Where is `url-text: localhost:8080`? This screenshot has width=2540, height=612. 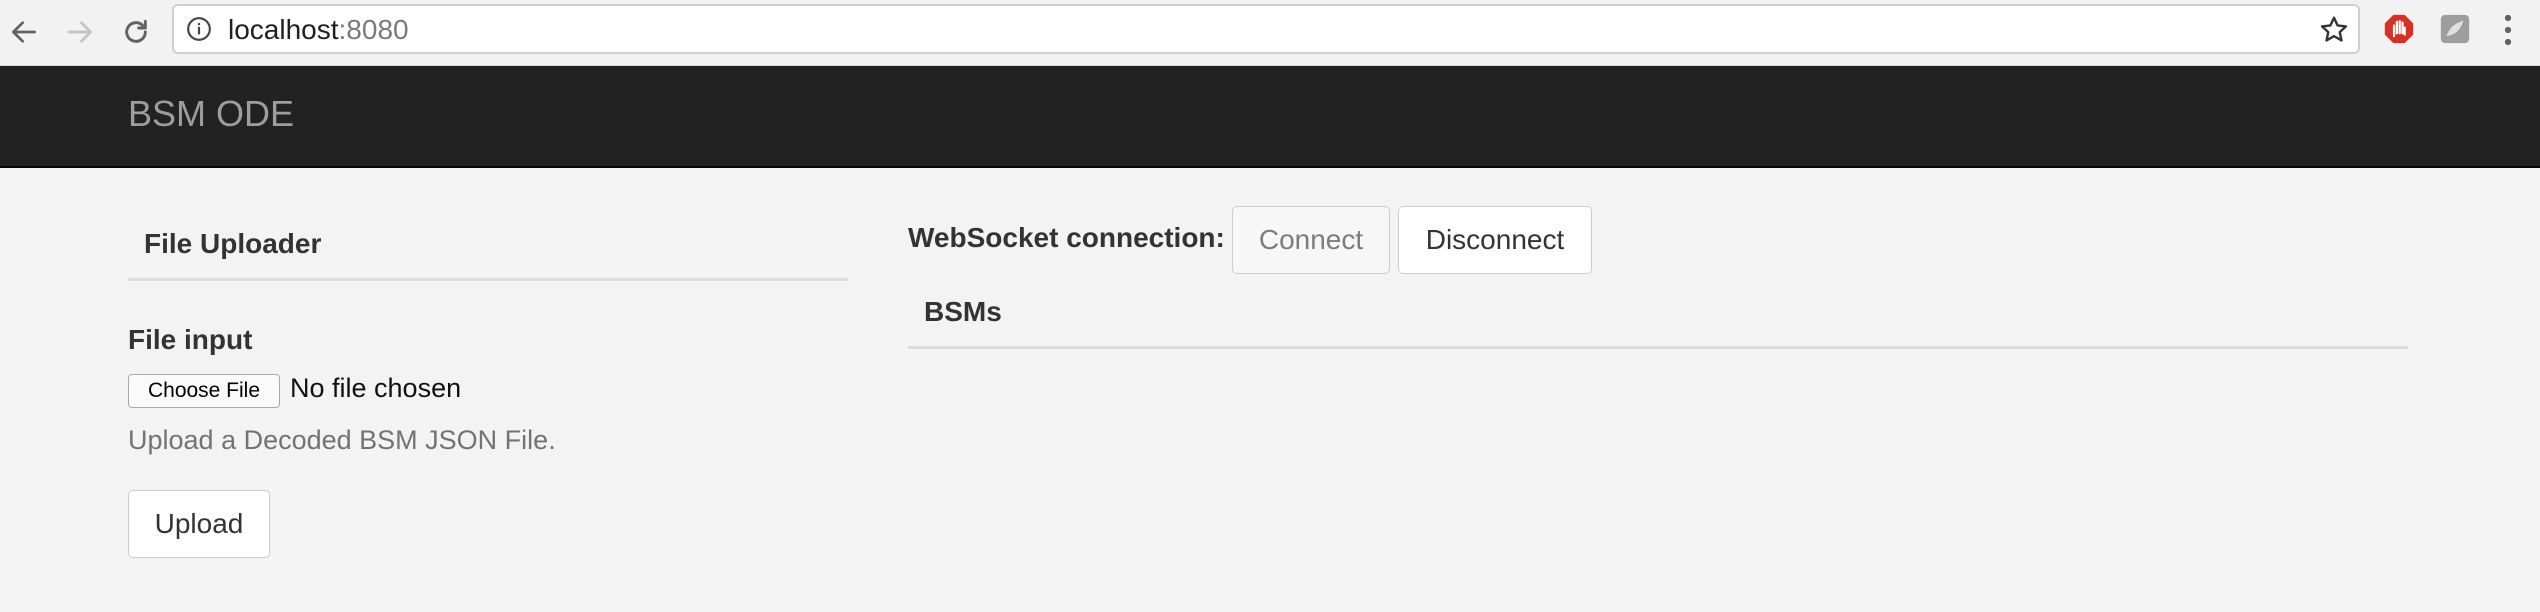 url-text: localhost:8080 is located at coordinates (318, 30).